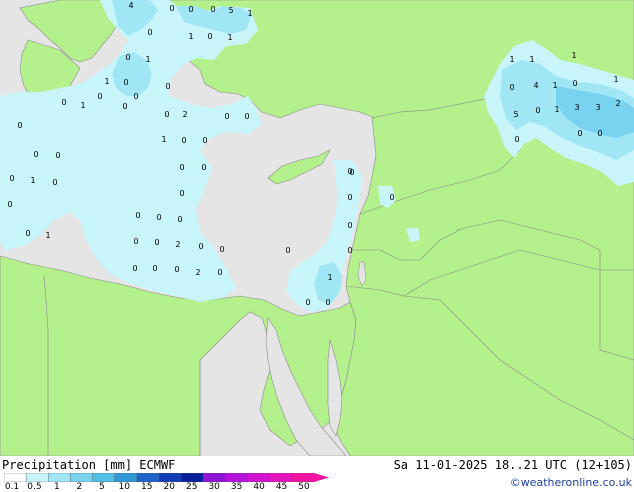 The width and height of the screenshot is (634, 492). What do you see at coordinates (236, 487) in the screenshot?
I see `legend-tick-label: 35` at bounding box center [236, 487].